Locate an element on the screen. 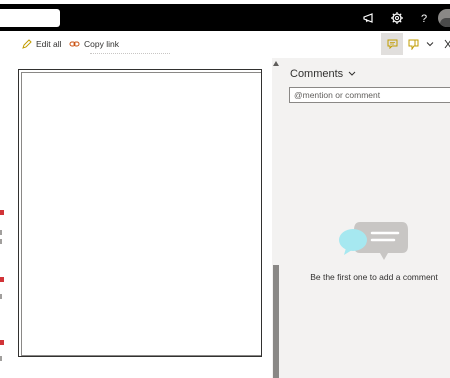 The width and height of the screenshot is (450, 378). link-icon is located at coordinates (74, 44).